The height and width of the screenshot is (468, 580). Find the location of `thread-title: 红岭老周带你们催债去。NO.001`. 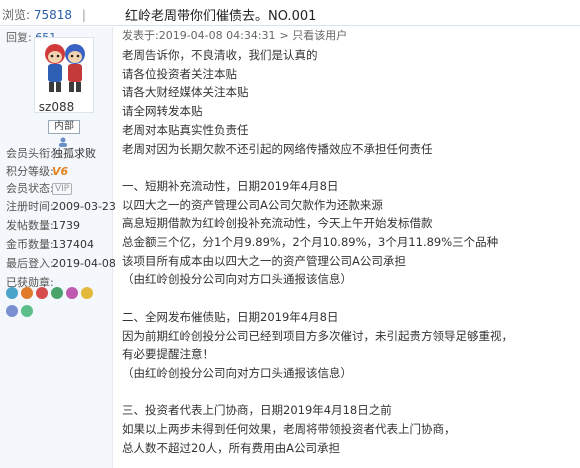

thread-title: 红岭老周带你们催债去。NO.001 is located at coordinates (221, 16).